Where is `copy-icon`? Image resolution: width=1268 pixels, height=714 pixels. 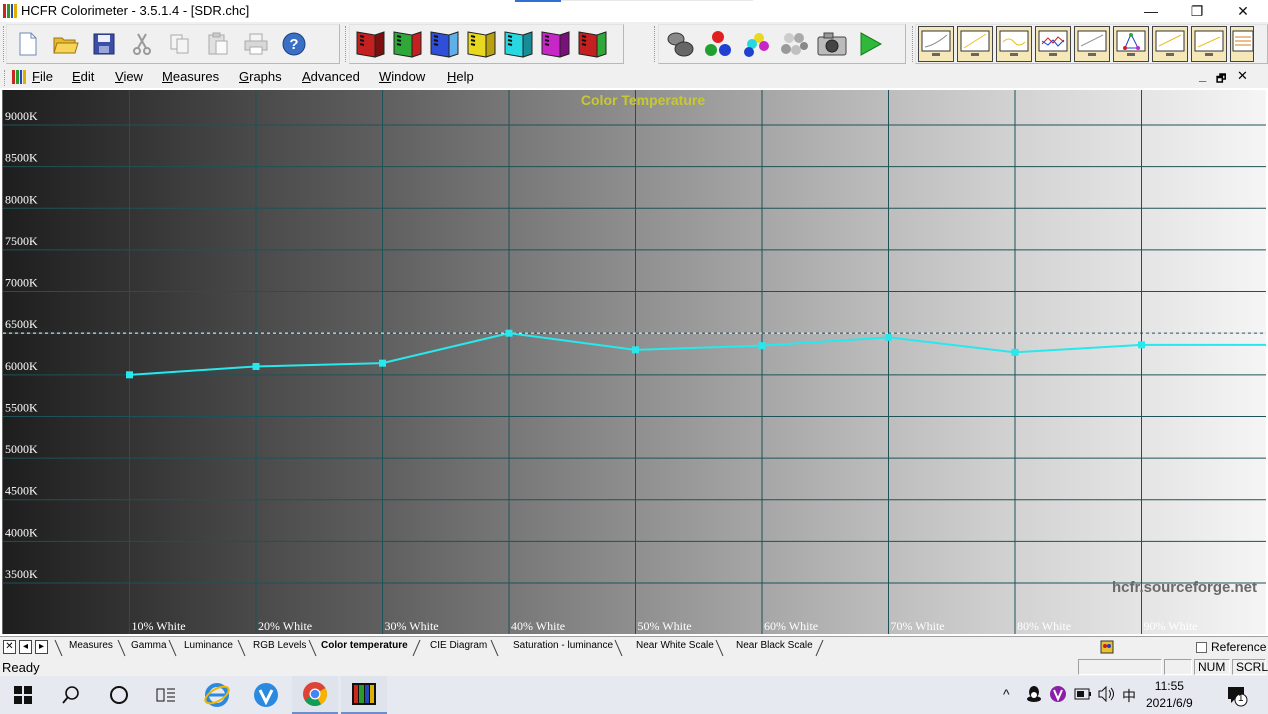
copy-icon is located at coordinates (179, 44).